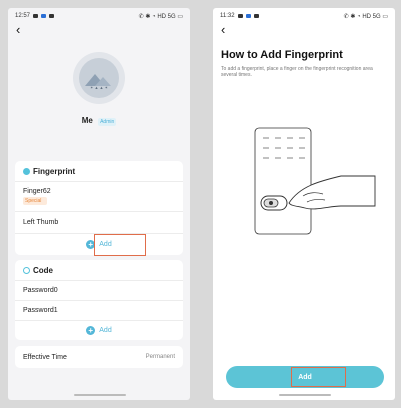 This screenshot has height=408, width=401. I want to click on fingerprint-name: Left Thumb, so click(41, 222).